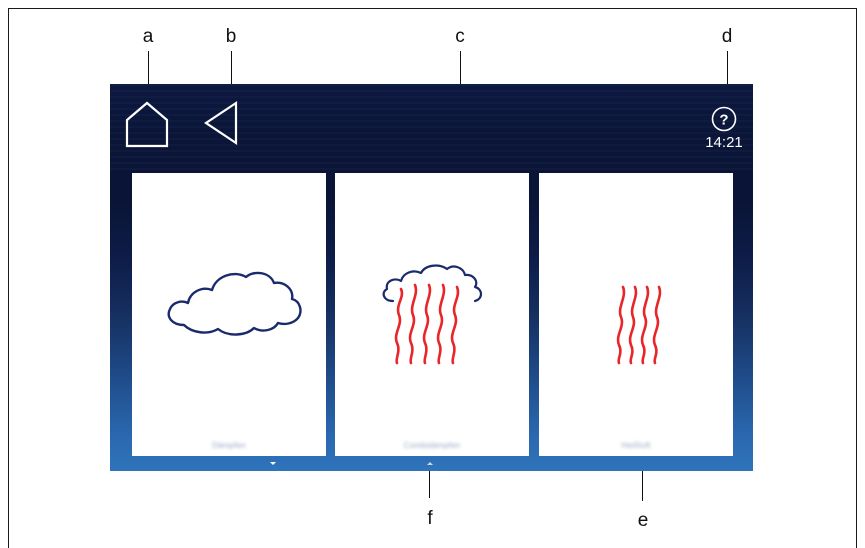  I want to click on mode-card-combi-steam: Combidämpfen, so click(432, 314).